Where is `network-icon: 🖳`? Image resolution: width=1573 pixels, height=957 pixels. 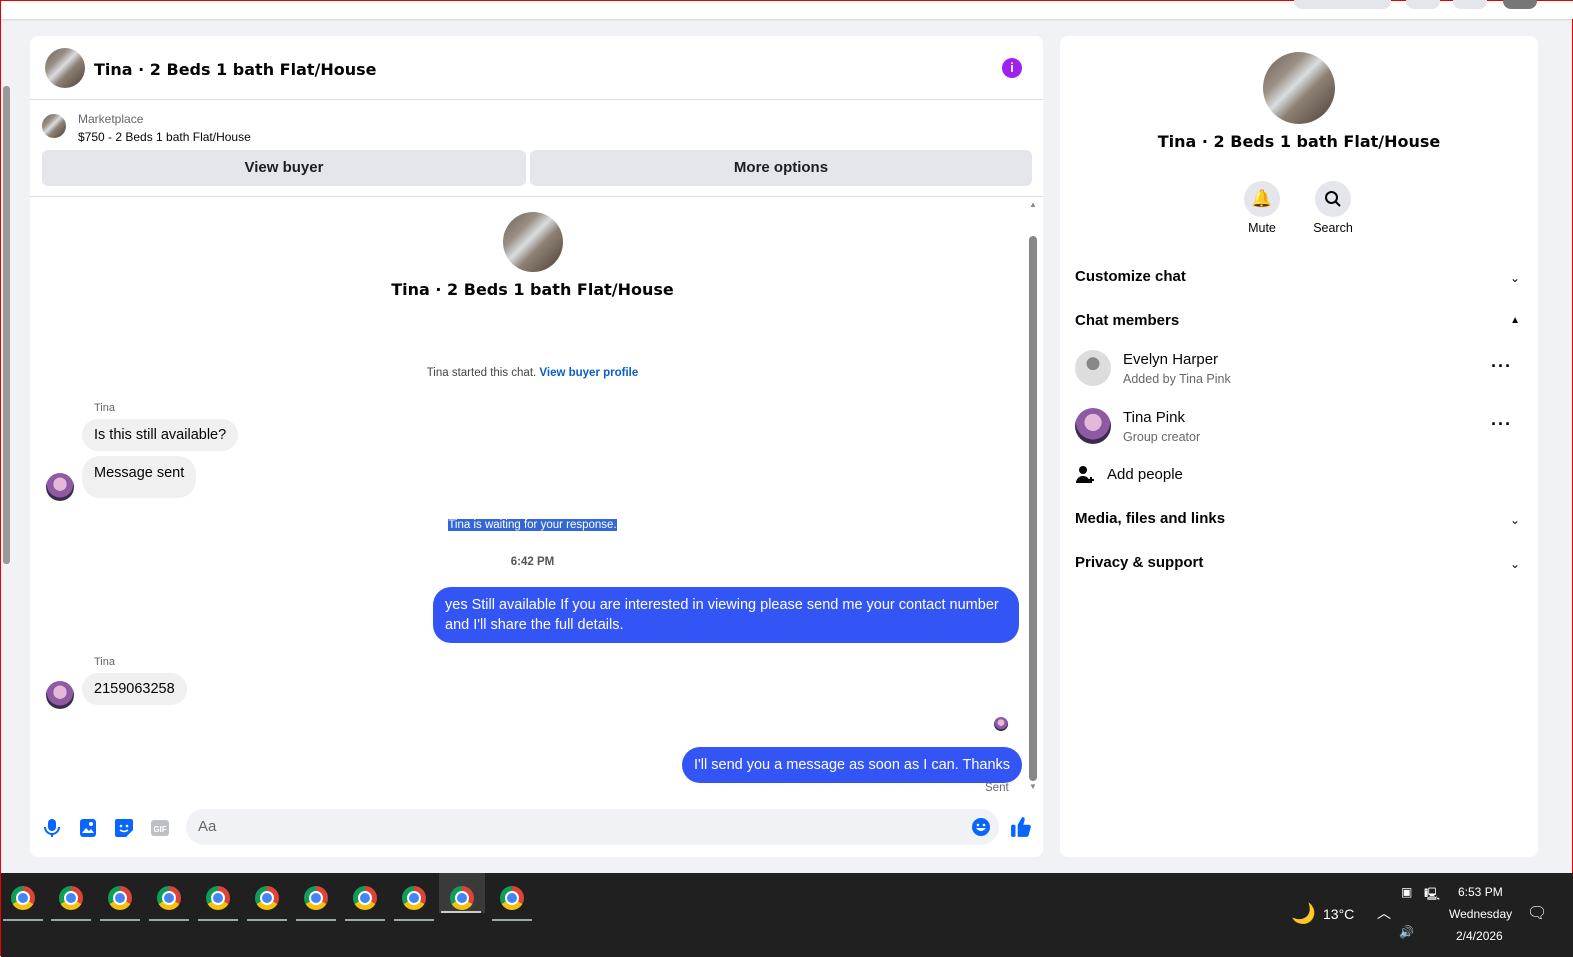 network-icon: 🖳 is located at coordinates (1432, 895).